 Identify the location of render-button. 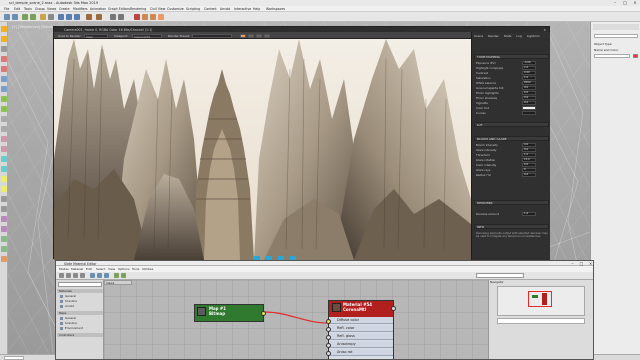
(243, 35).